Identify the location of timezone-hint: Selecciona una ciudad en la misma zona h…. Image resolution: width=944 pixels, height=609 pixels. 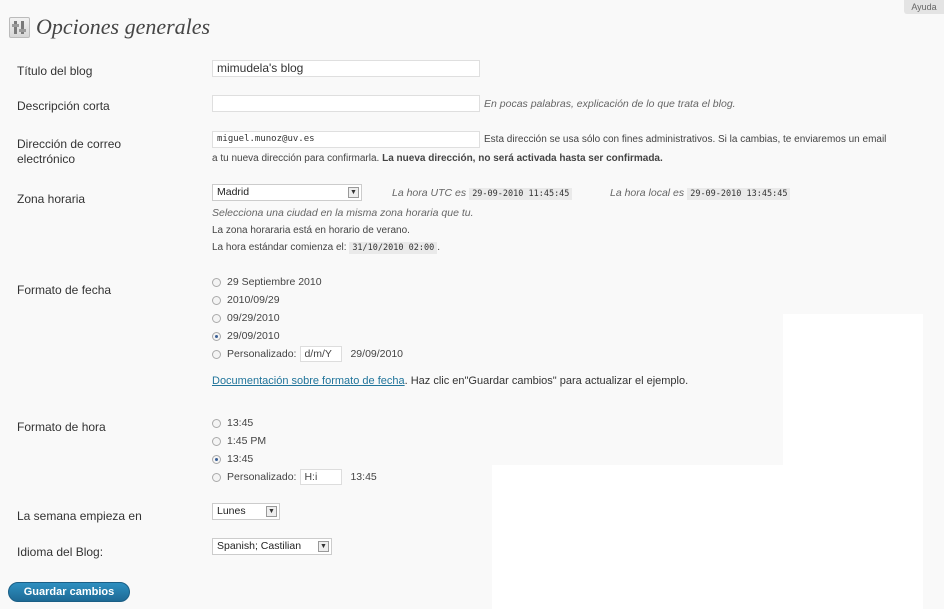
(343, 213).